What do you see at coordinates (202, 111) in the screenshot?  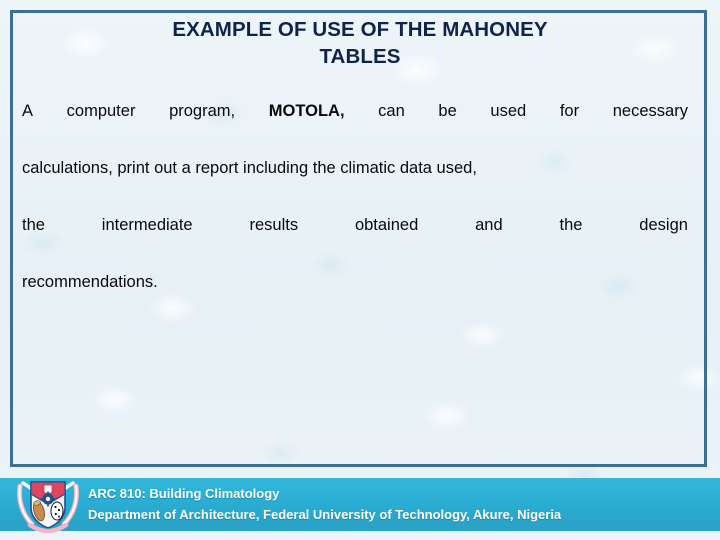 I see `body-word: program,` at bounding box center [202, 111].